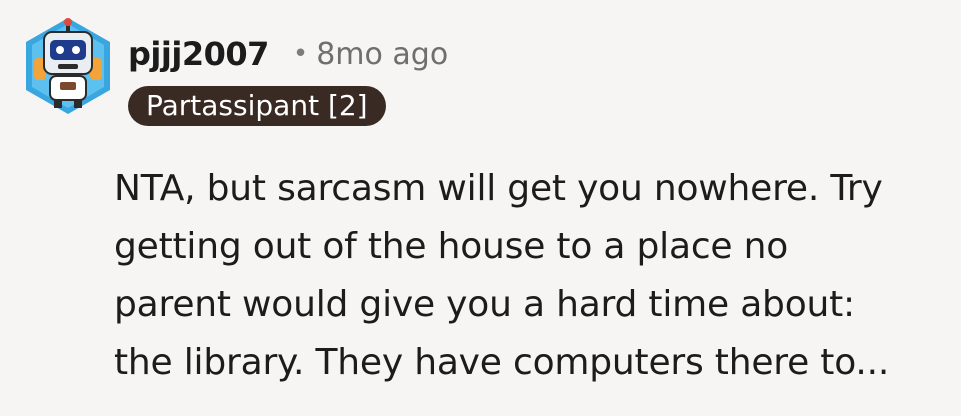 This screenshot has width=961, height=416. What do you see at coordinates (68, 66) in the screenshot?
I see `robot-avatar-icon` at bounding box center [68, 66].